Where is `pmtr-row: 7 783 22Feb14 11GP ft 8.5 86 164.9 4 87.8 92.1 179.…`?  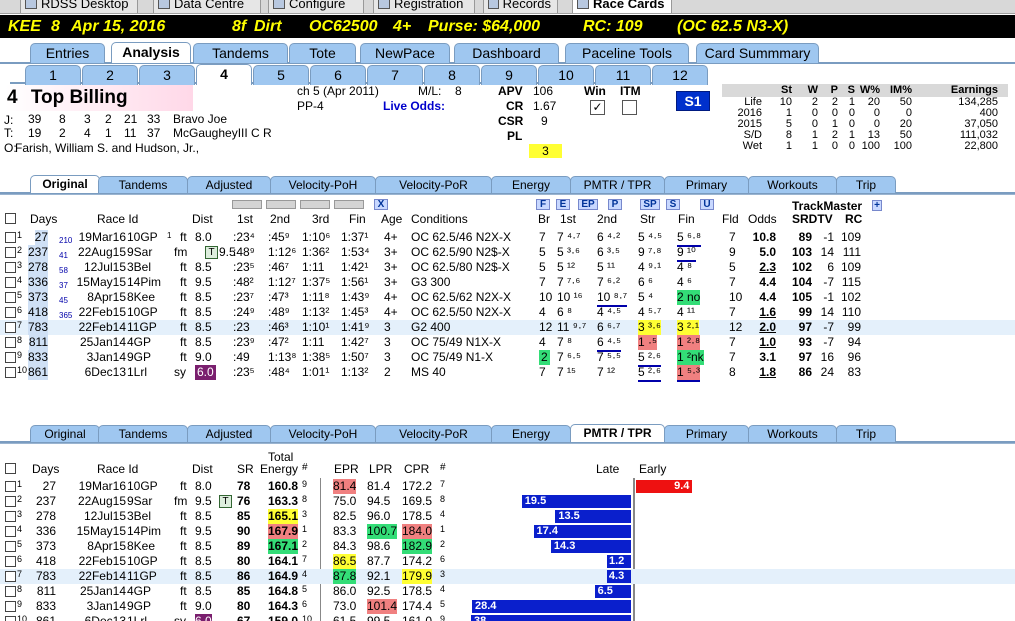
pmtr-row: 7 783 22Feb14 11GP ft 8.5 86 164.9 4 87.8 92.1 179.… is located at coordinates (507, 576).